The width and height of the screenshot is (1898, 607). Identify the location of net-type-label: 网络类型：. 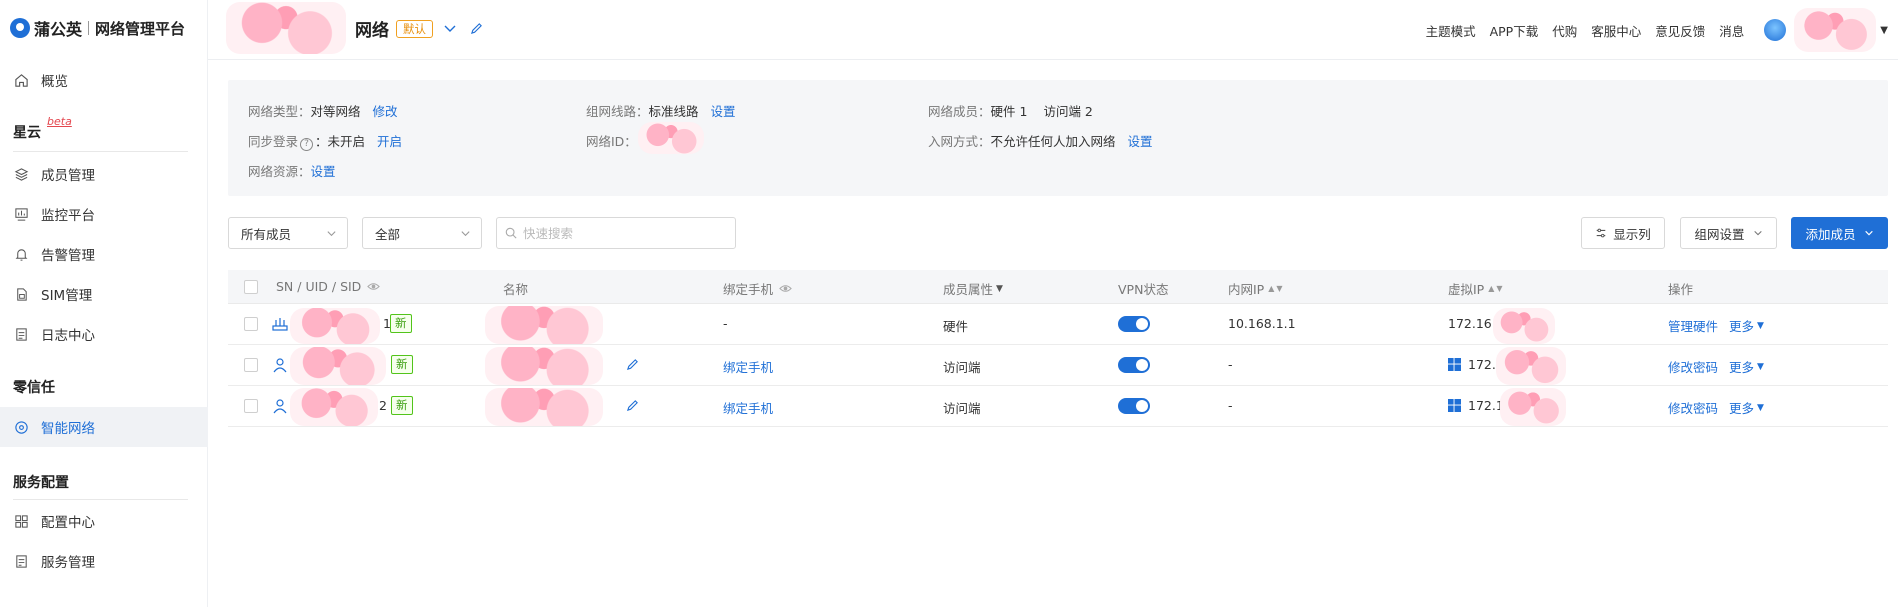
(279, 111).